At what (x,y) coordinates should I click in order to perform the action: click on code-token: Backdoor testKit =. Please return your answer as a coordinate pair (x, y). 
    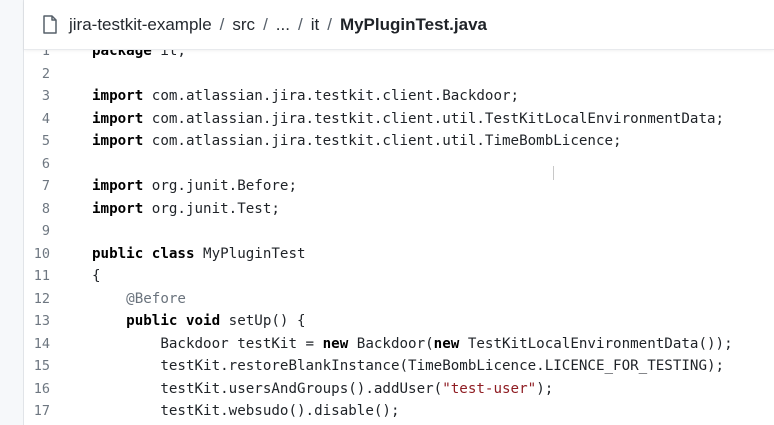
    Looking at the image, I should click on (207, 343).